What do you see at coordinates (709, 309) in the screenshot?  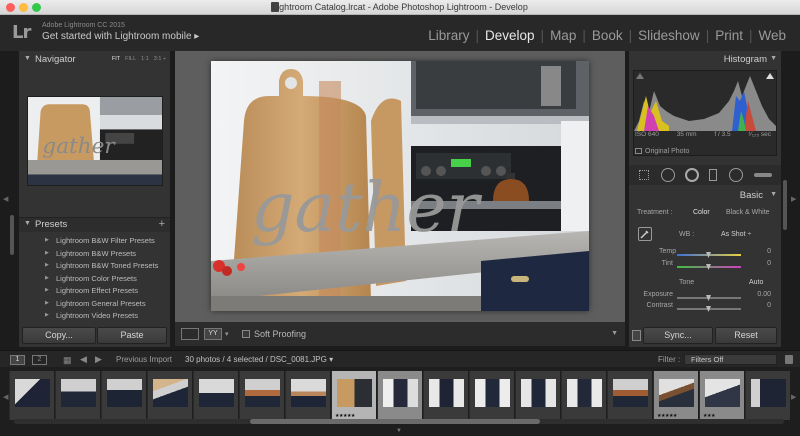 I see `contrast-slider` at bounding box center [709, 309].